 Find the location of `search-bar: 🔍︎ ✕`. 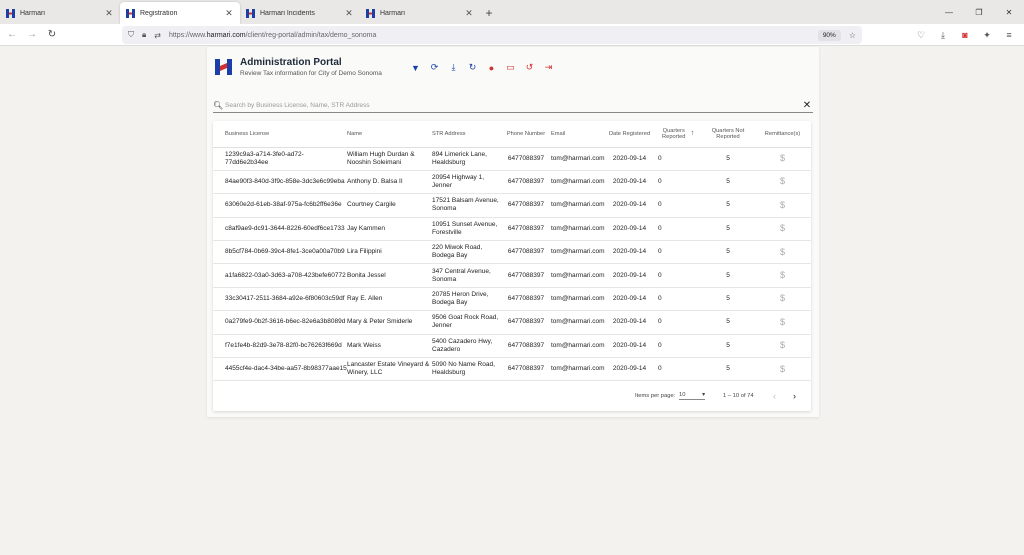

search-bar: 🔍︎ ✕ is located at coordinates (513, 106).